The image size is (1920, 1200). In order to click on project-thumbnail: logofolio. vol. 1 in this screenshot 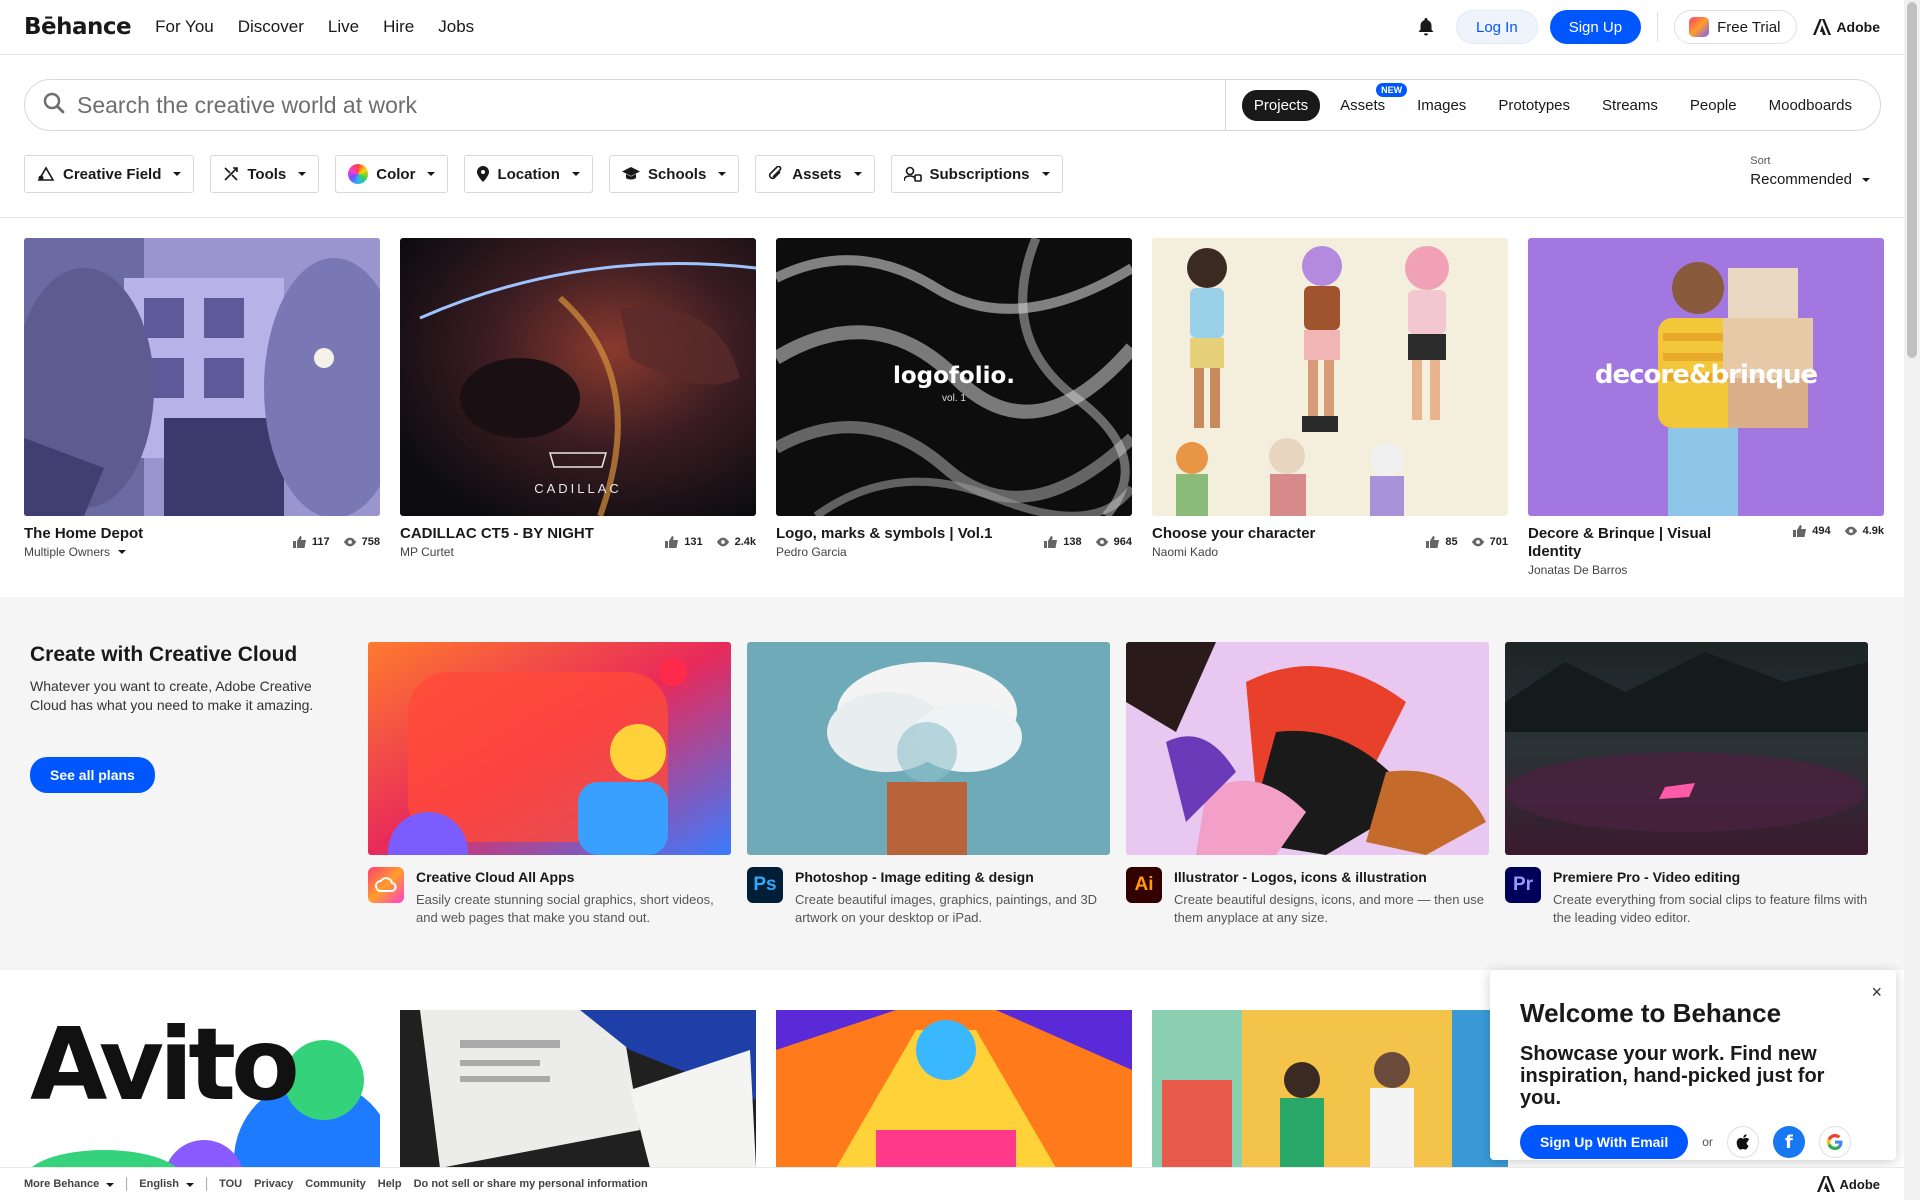, I will do `click(954, 377)`.